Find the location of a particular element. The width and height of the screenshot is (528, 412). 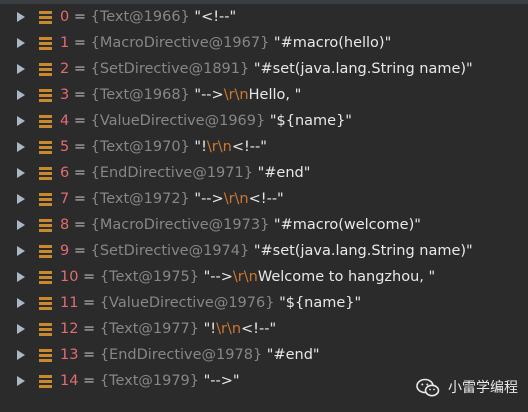

variable-index: 14 is located at coordinates (69, 381).